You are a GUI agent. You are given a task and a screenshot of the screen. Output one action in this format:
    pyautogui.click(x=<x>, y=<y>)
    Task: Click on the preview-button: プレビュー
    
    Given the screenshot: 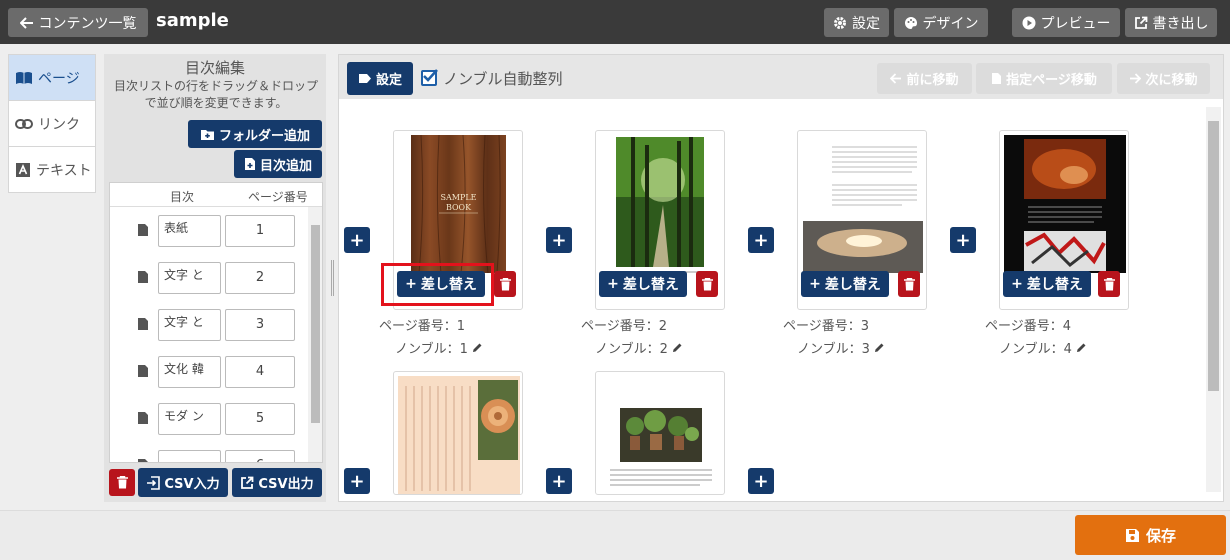 What is the action you would take?
    pyautogui.click(x=1066, y=22)
    